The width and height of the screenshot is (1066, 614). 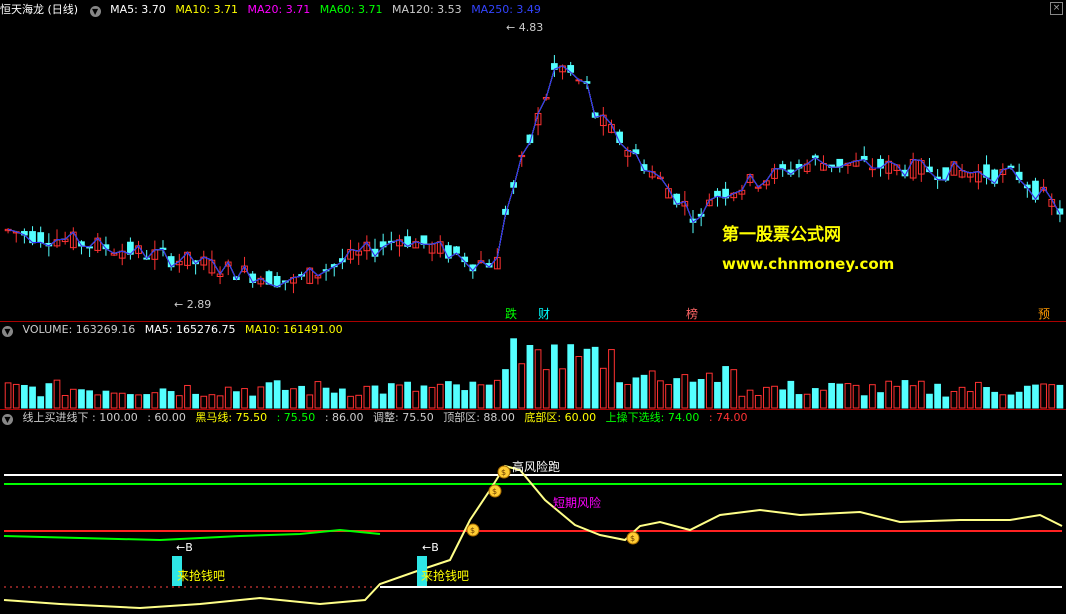 I want to click on low-price-label: ← 2.89, so click(x=193, y=304).